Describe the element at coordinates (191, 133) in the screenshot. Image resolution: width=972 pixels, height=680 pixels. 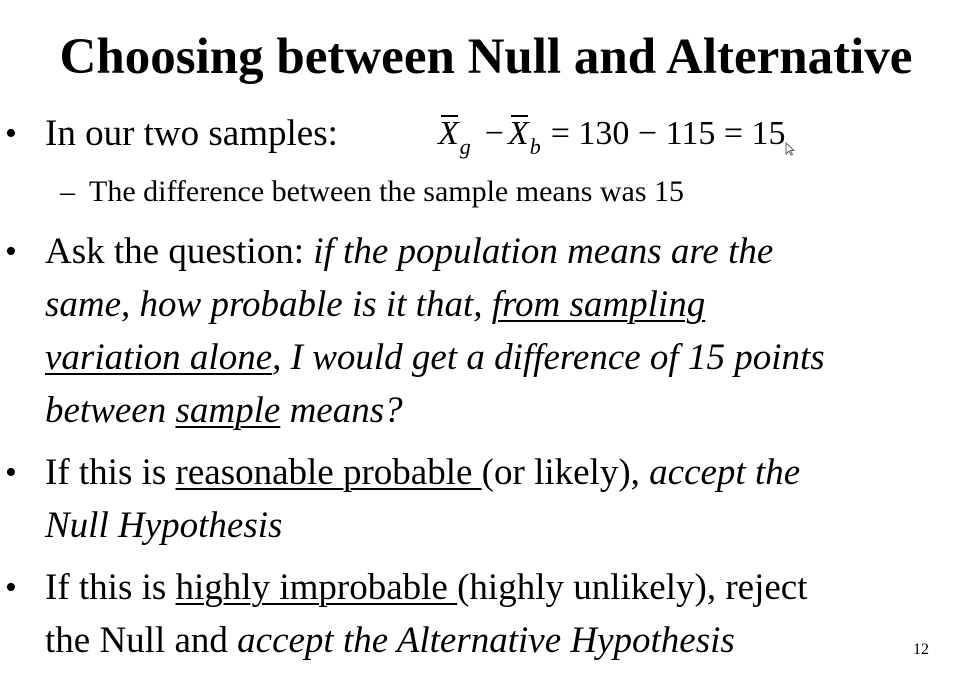
I see `bullet-1-text: In our two samples:` at that location.